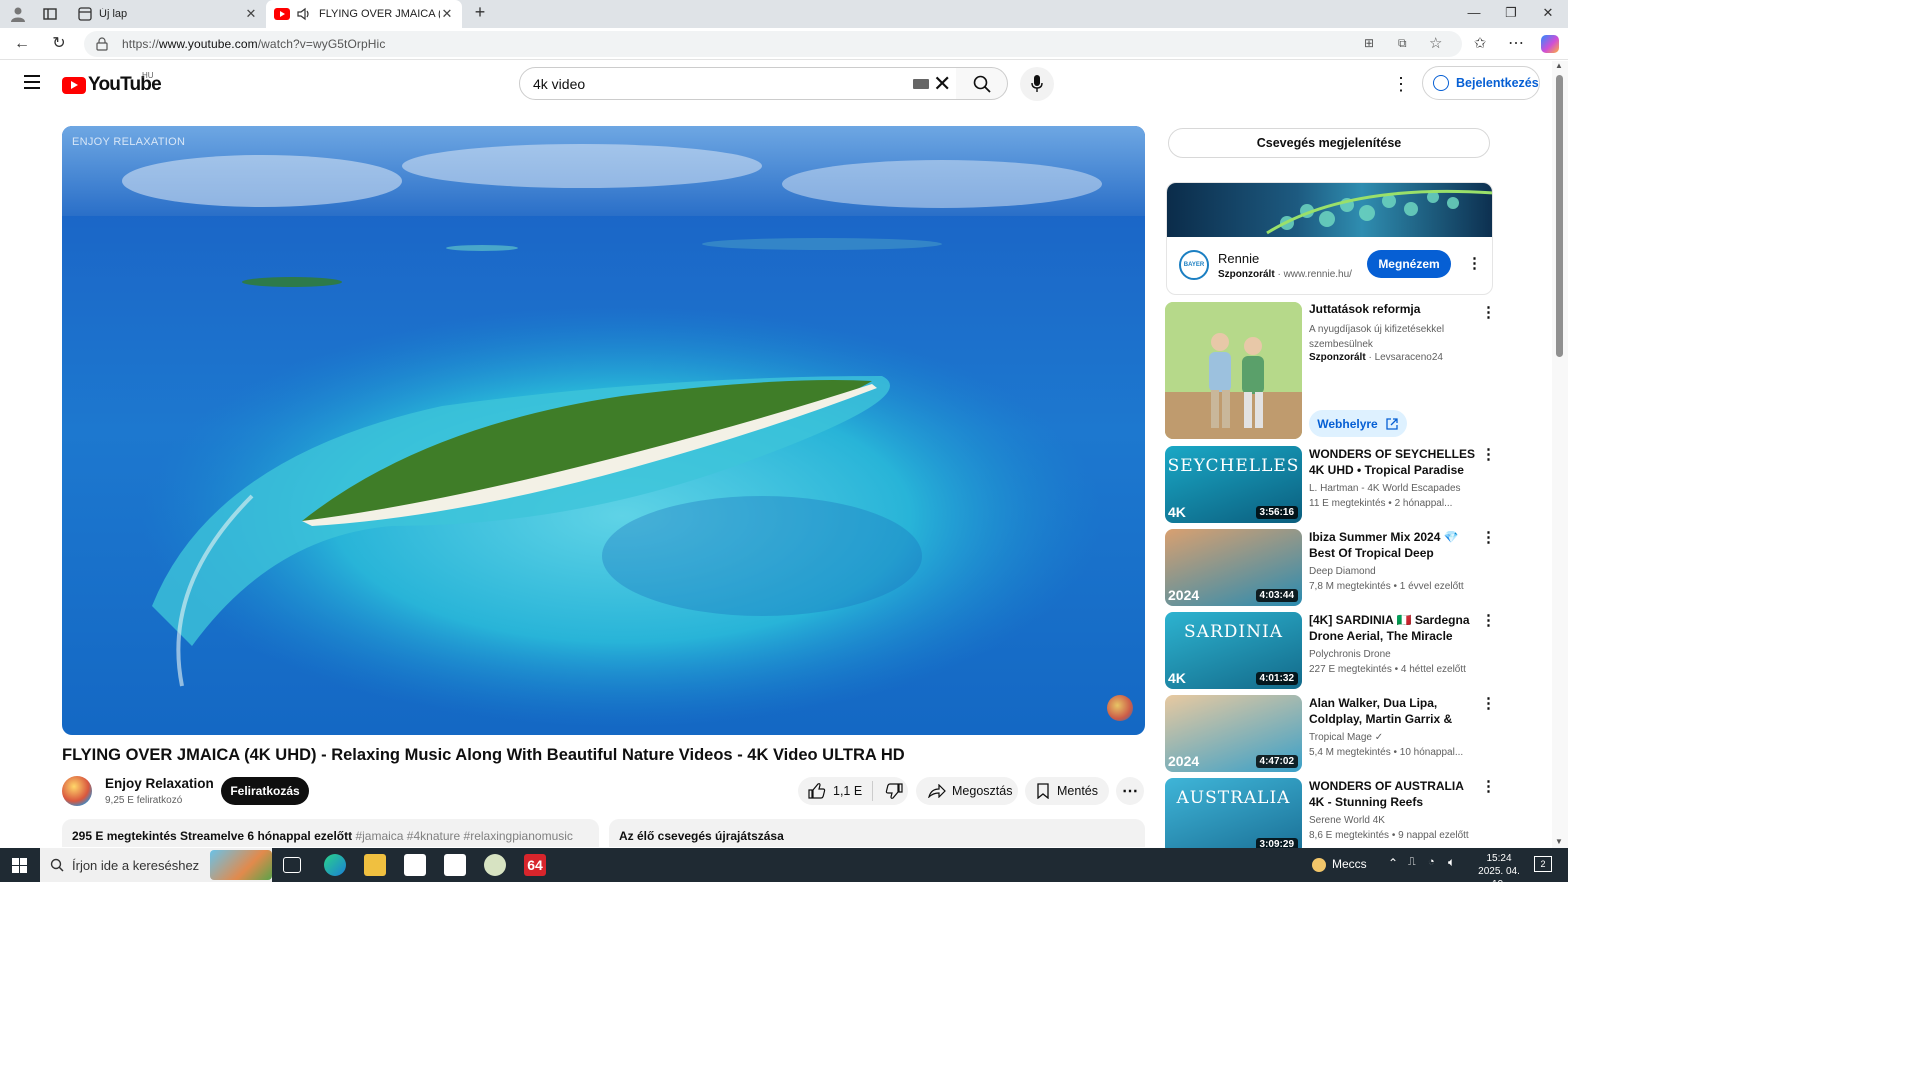 Image resolution: width=1920 pixels, height=1080 pixels. What do you see at coordinates (1120, 708) in the screenshot?
I see `channel-watermark-icon` at bounding box center [1120, 708].